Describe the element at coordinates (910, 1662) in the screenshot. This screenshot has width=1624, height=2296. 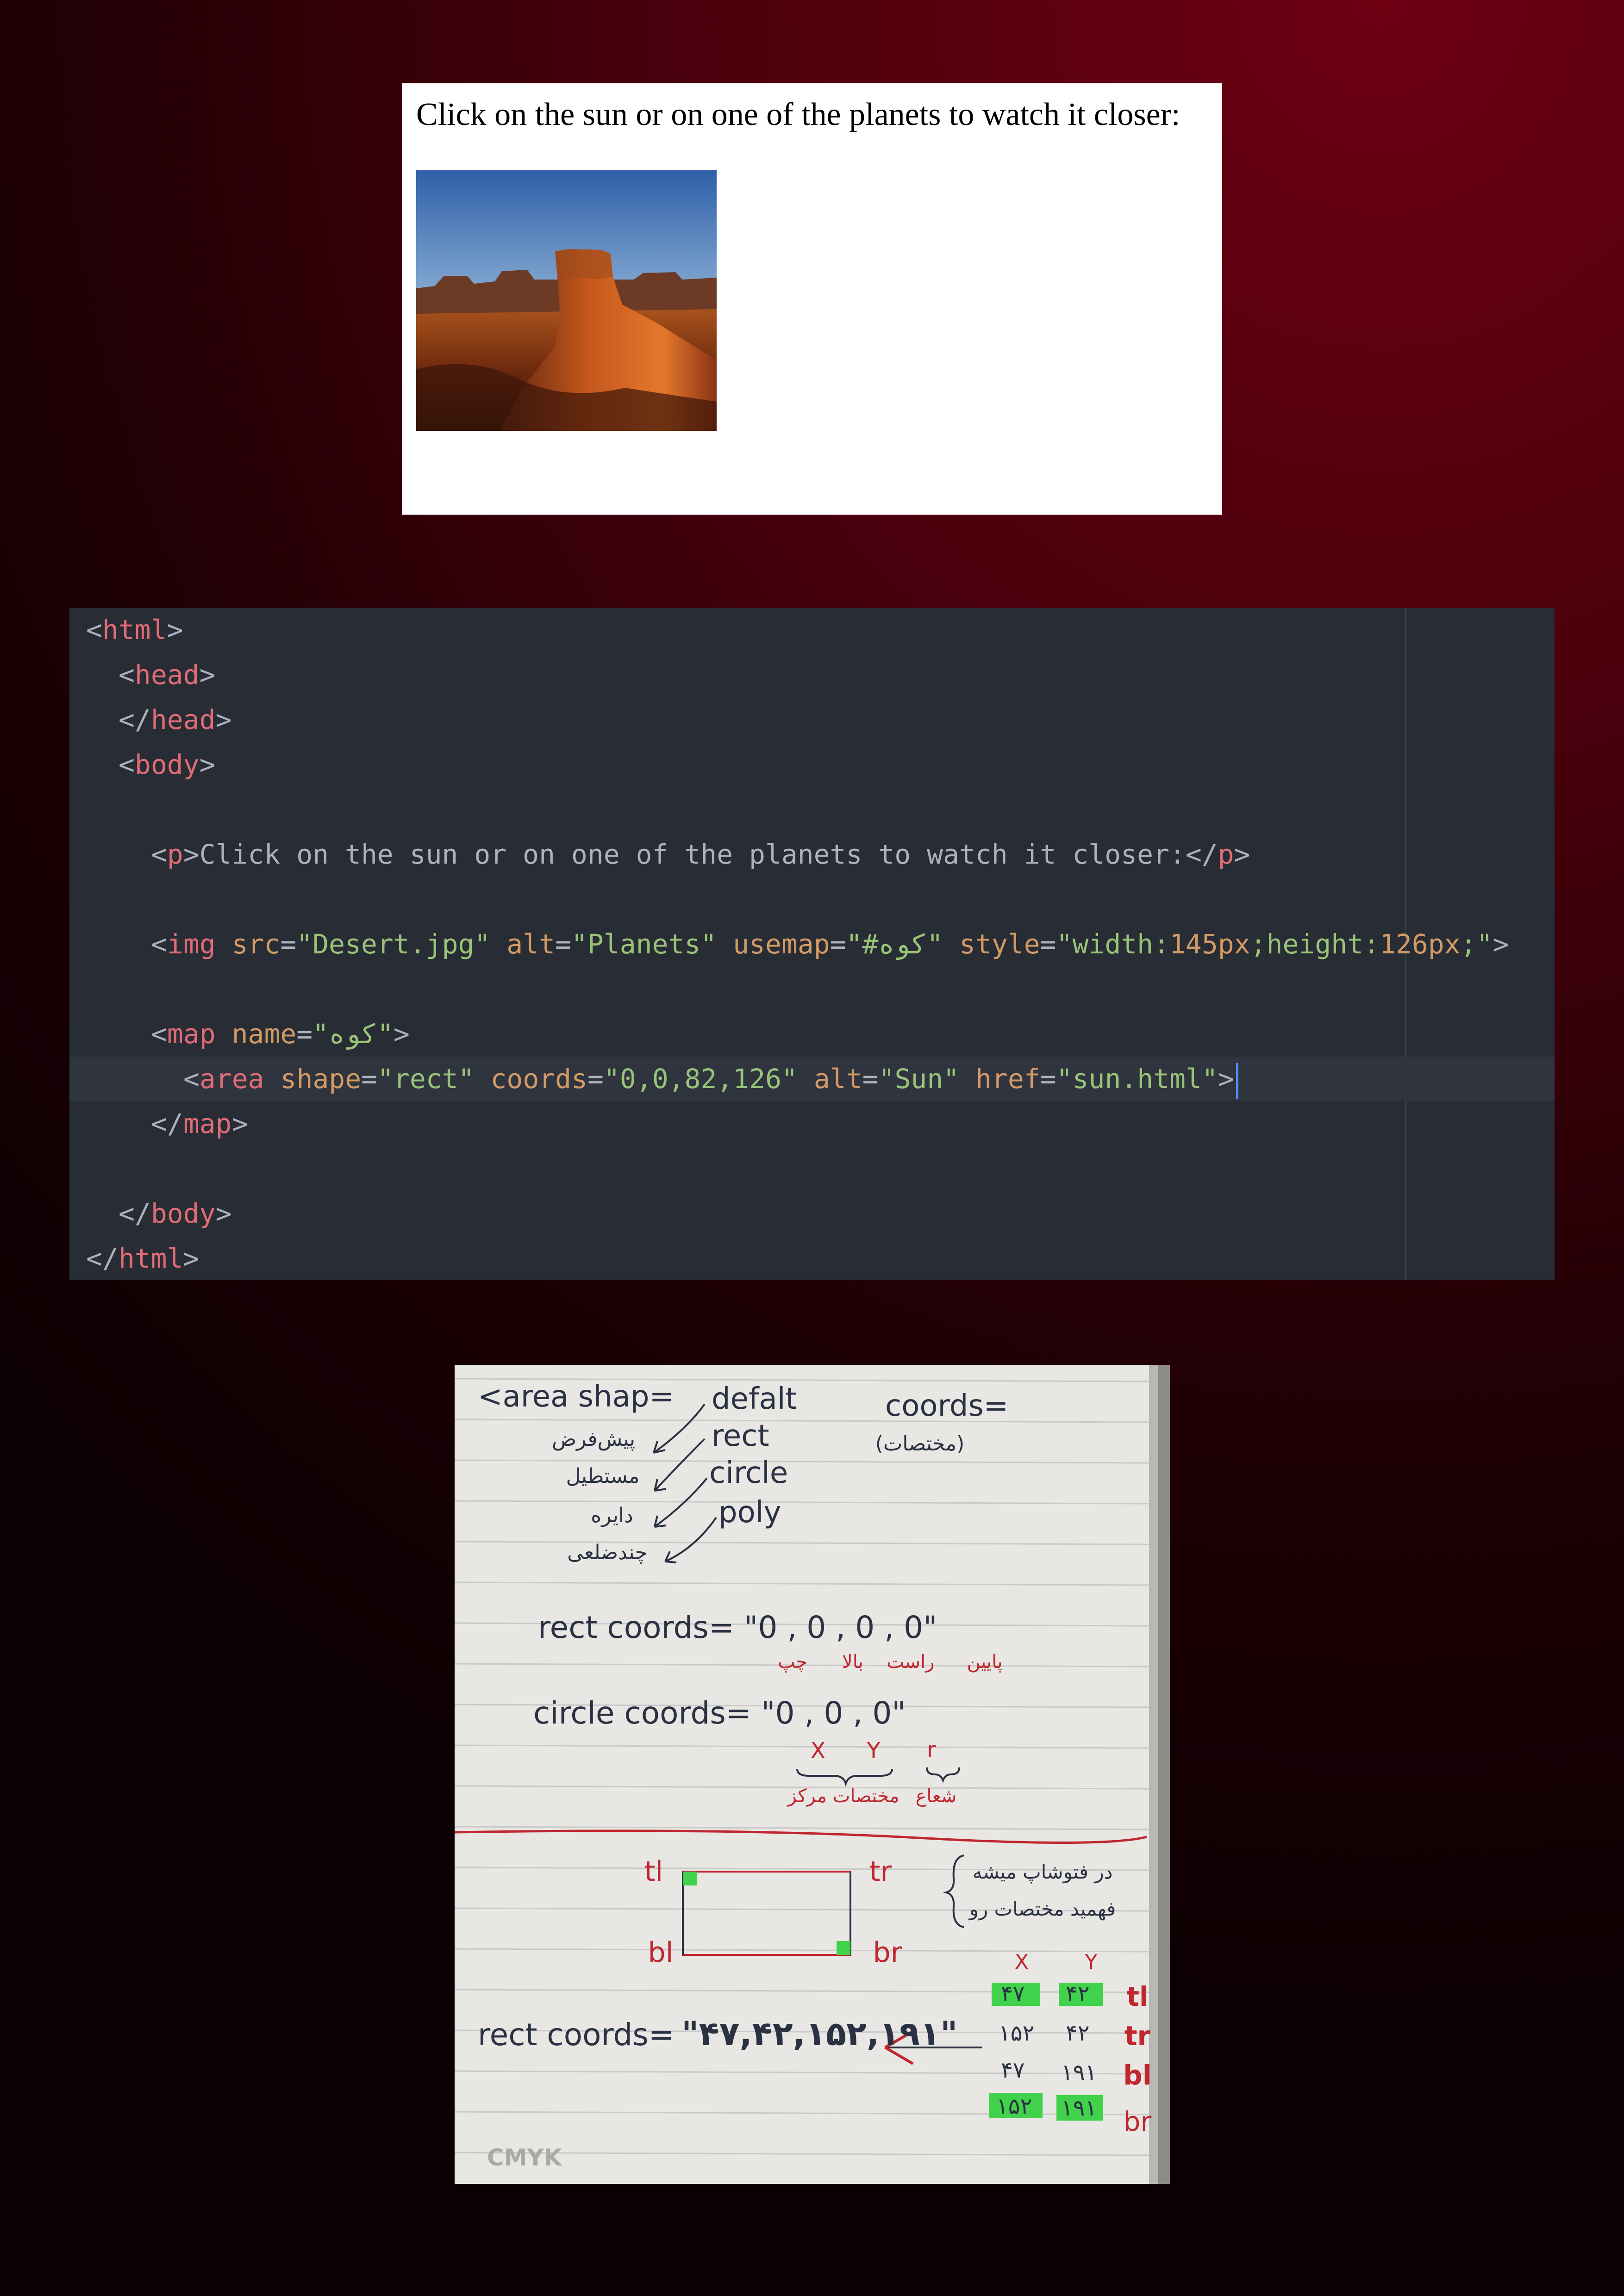
I see `rect-fa-right: راست` at that location.